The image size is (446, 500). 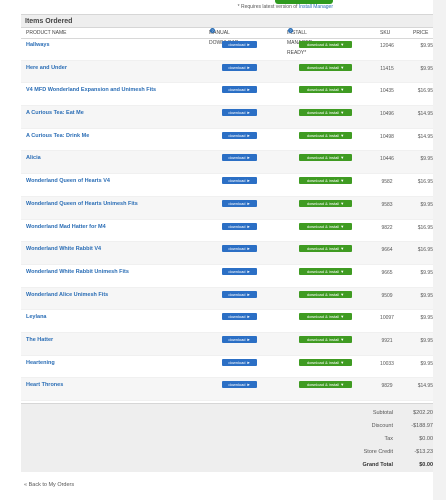 I want to click on sku-value: 10435, so click(x=387, y=91).